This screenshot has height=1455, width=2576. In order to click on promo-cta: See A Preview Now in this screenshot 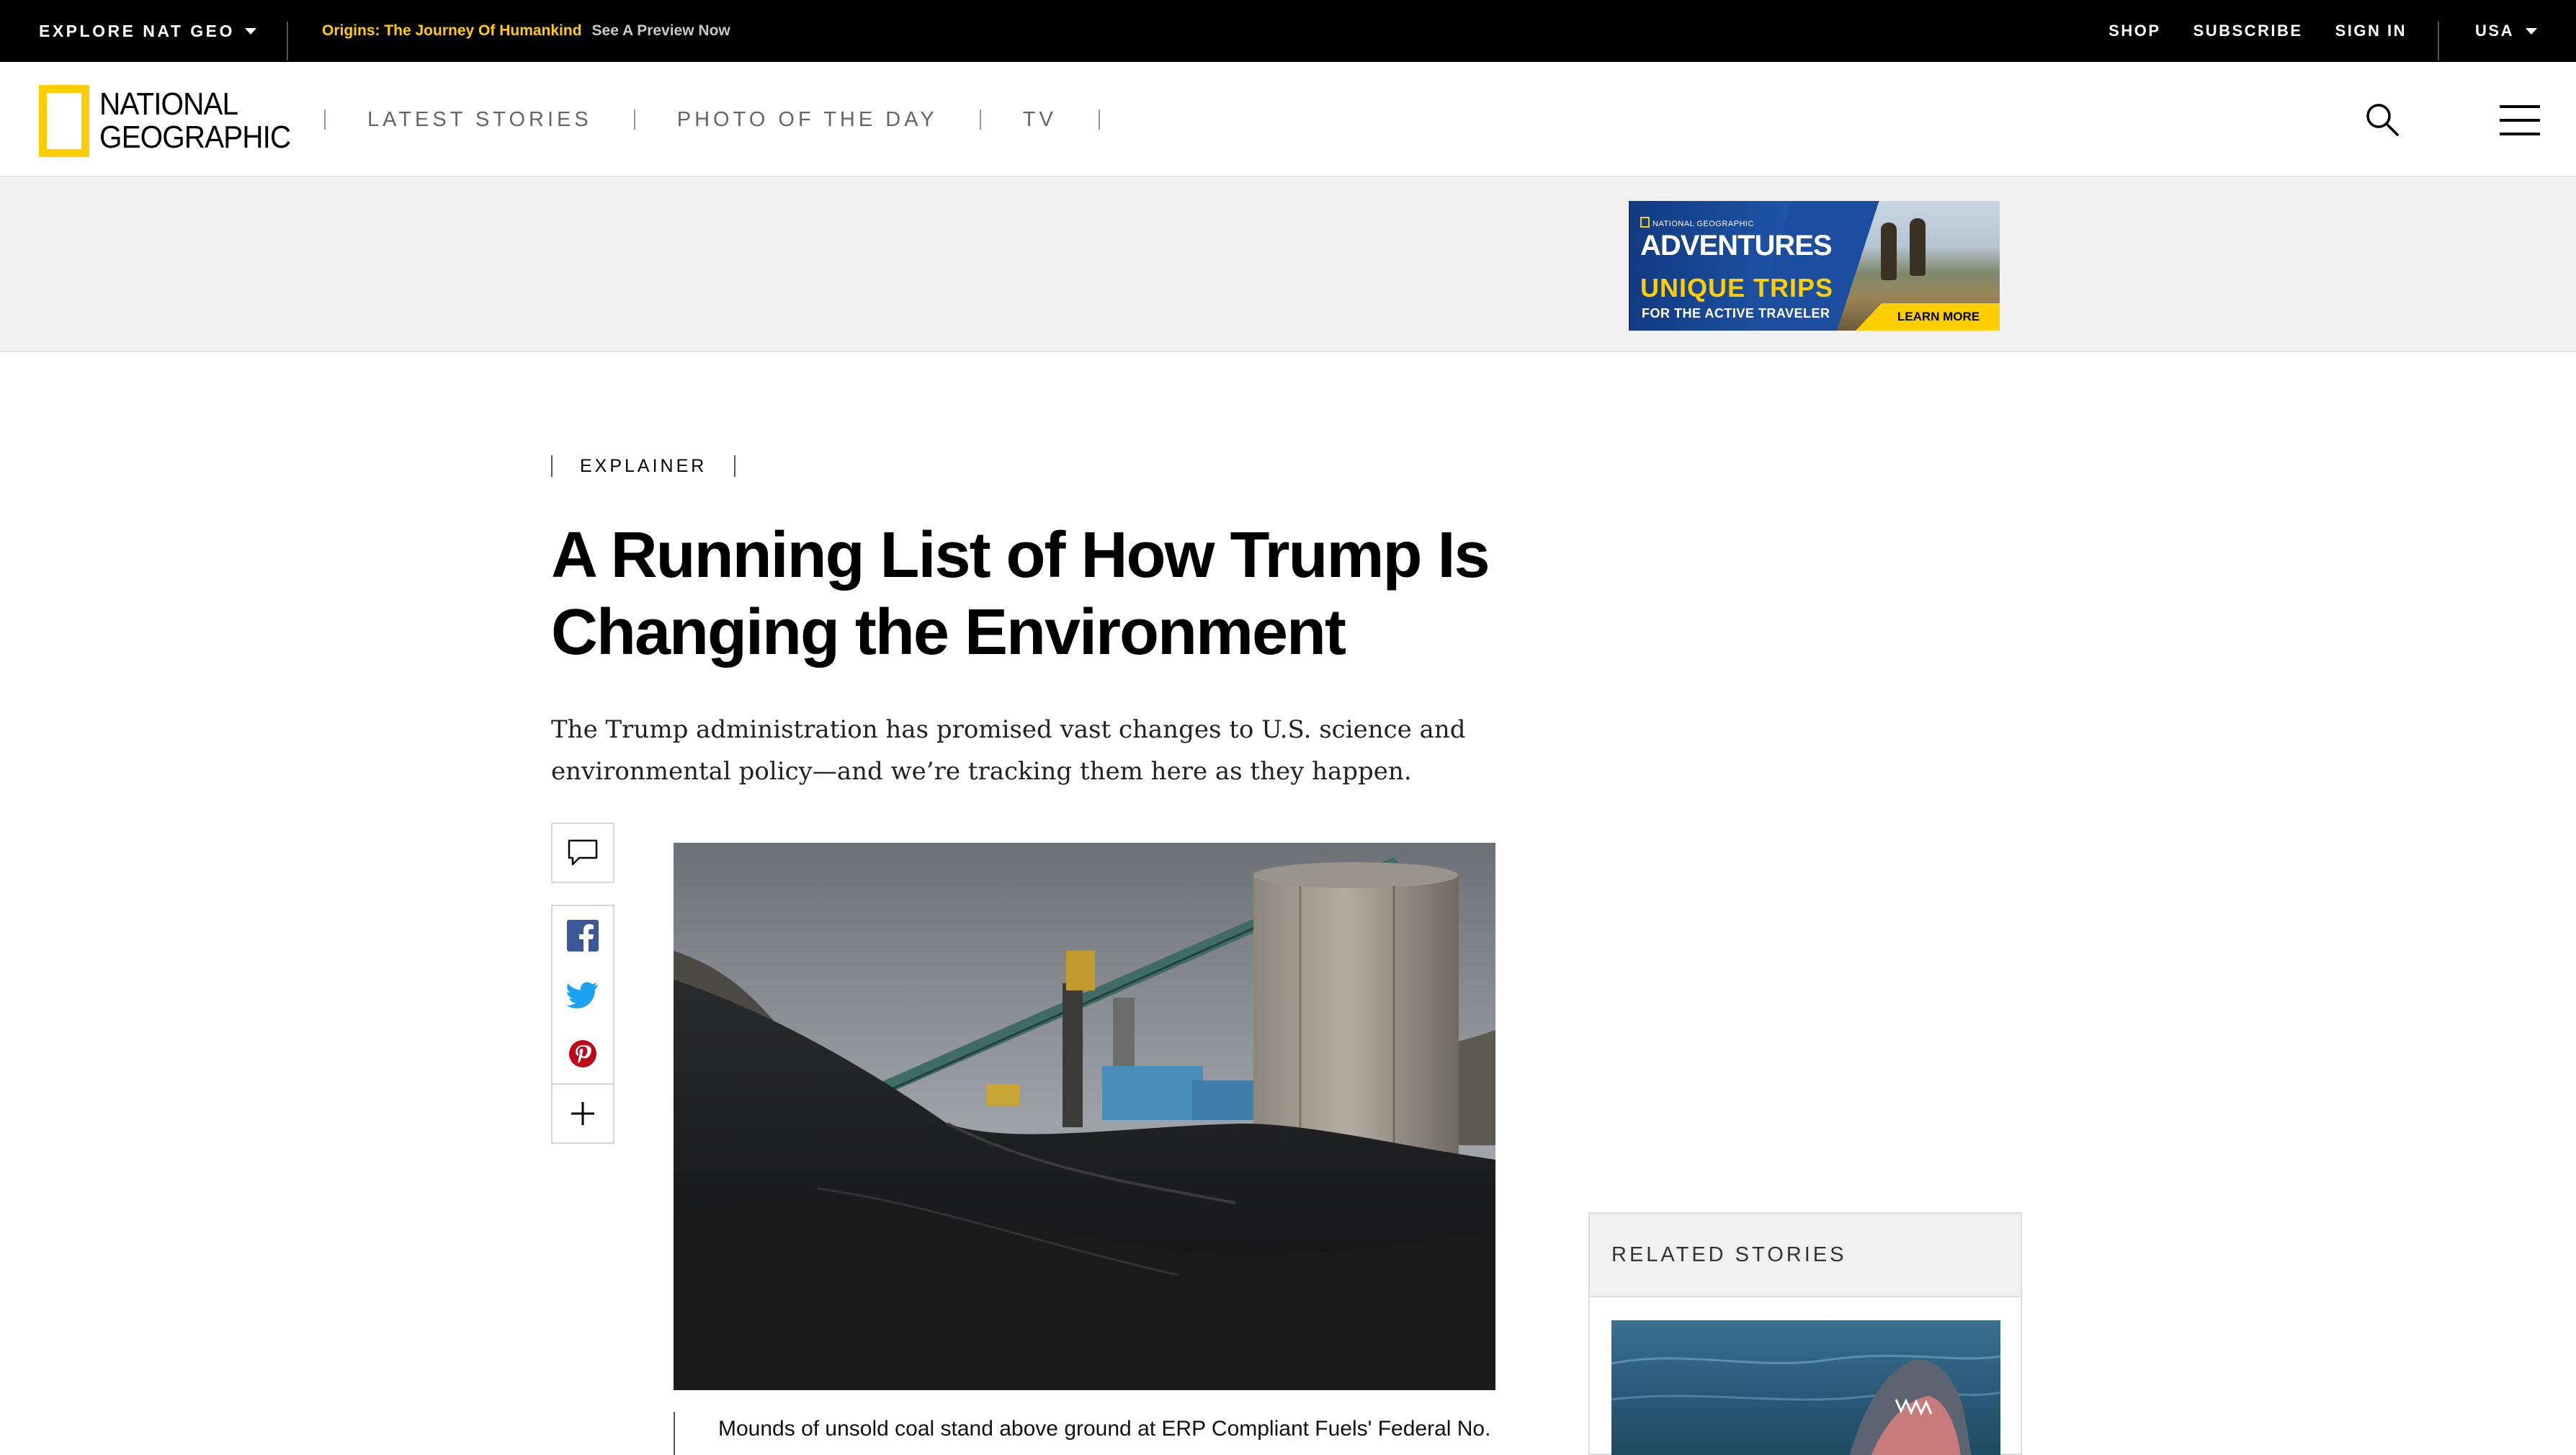, I will do `click(661, 31)`.